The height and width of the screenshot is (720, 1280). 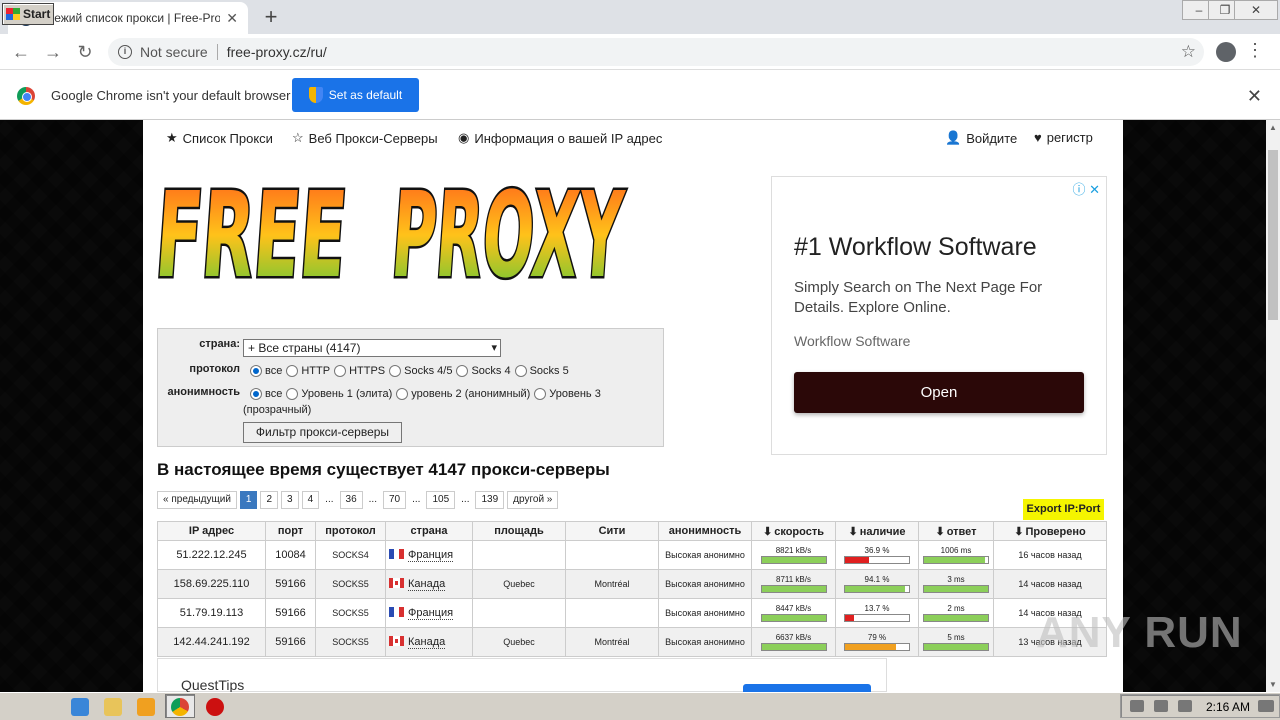 What do you see at coordinates (350, 613) in the screenshot?
I see `cell-protocol: SOCKS5` at bounding box center [350, 613].